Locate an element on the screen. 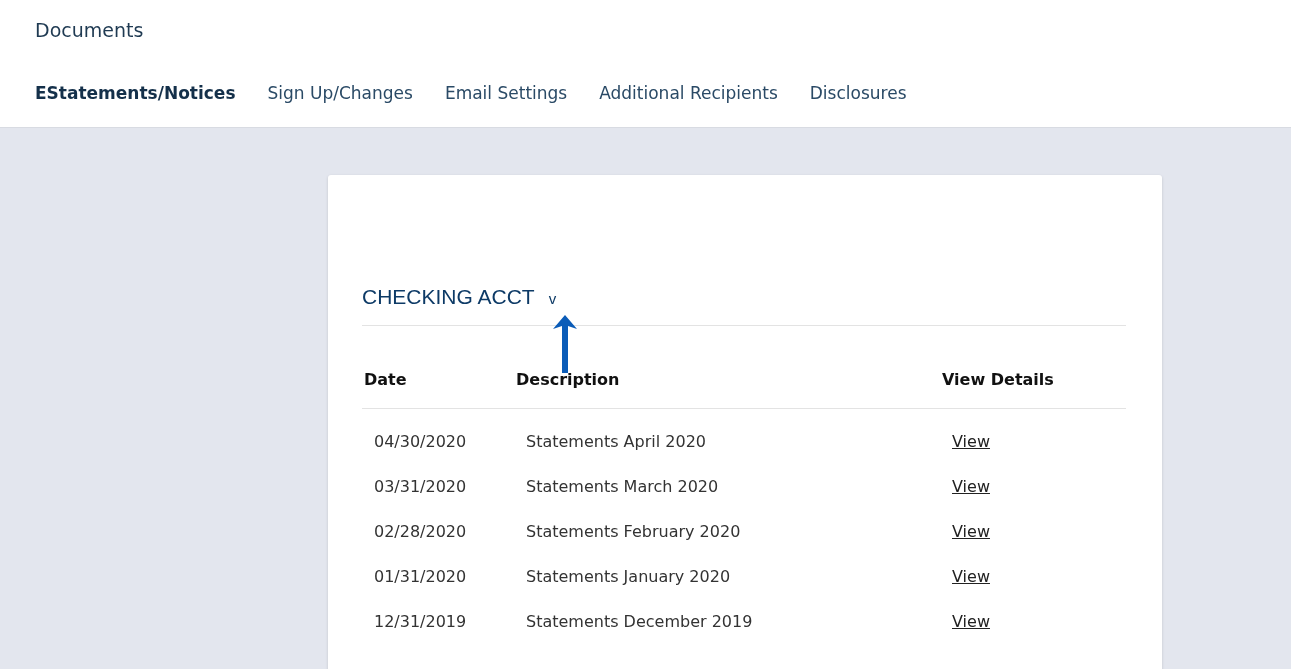 This screenshot has width=1291, height=669. tab: Email Settings is located at coordinates (506, 94).